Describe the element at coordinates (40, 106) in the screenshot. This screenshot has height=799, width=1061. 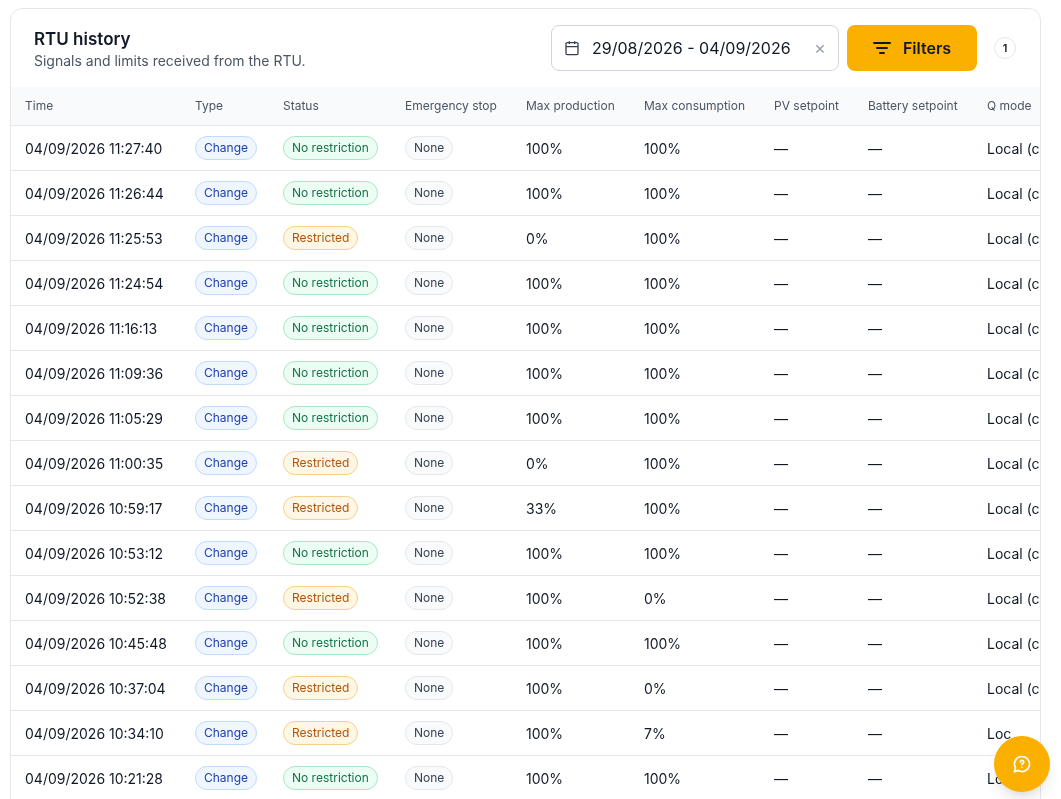
I see `column-header: Time` at that location.